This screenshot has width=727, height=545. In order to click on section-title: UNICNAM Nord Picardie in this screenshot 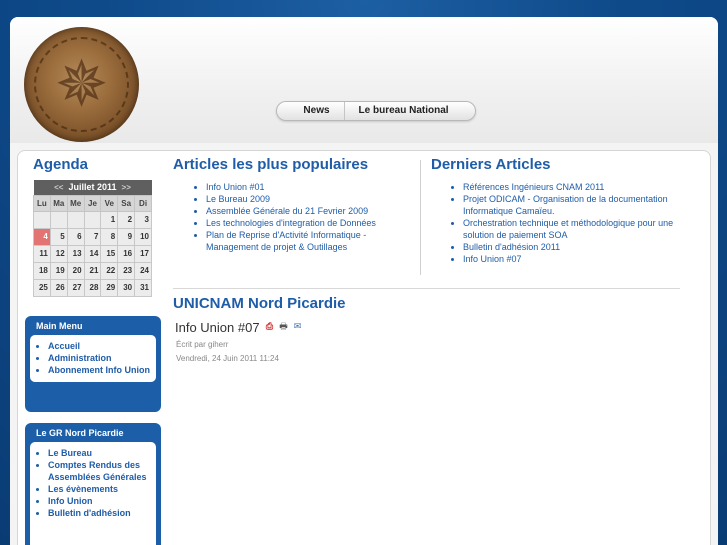, I will do `click(259, 303)`.